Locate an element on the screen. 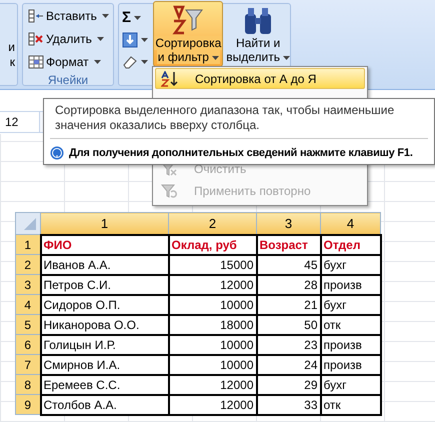  row-header: 7 is located at coordinates (28, 364).